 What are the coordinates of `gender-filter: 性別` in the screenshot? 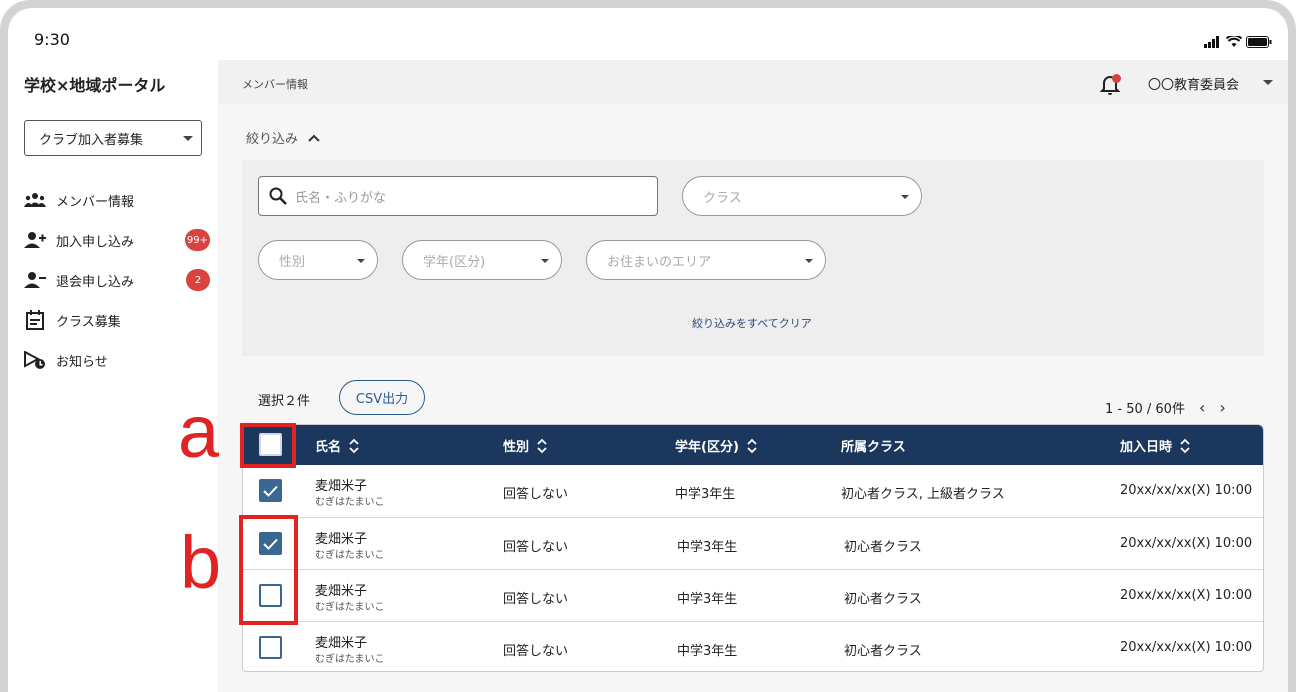 It's located at (318, 260).